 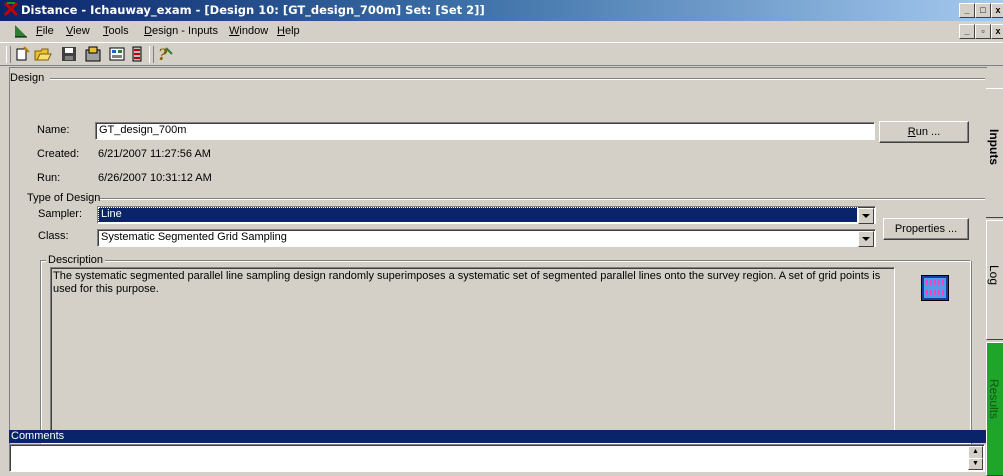 What do you see at coordinates (975, 464) in the screenshot?
I see `comments-scroll-down-icon: ▼` at bounding box center [975, 464].